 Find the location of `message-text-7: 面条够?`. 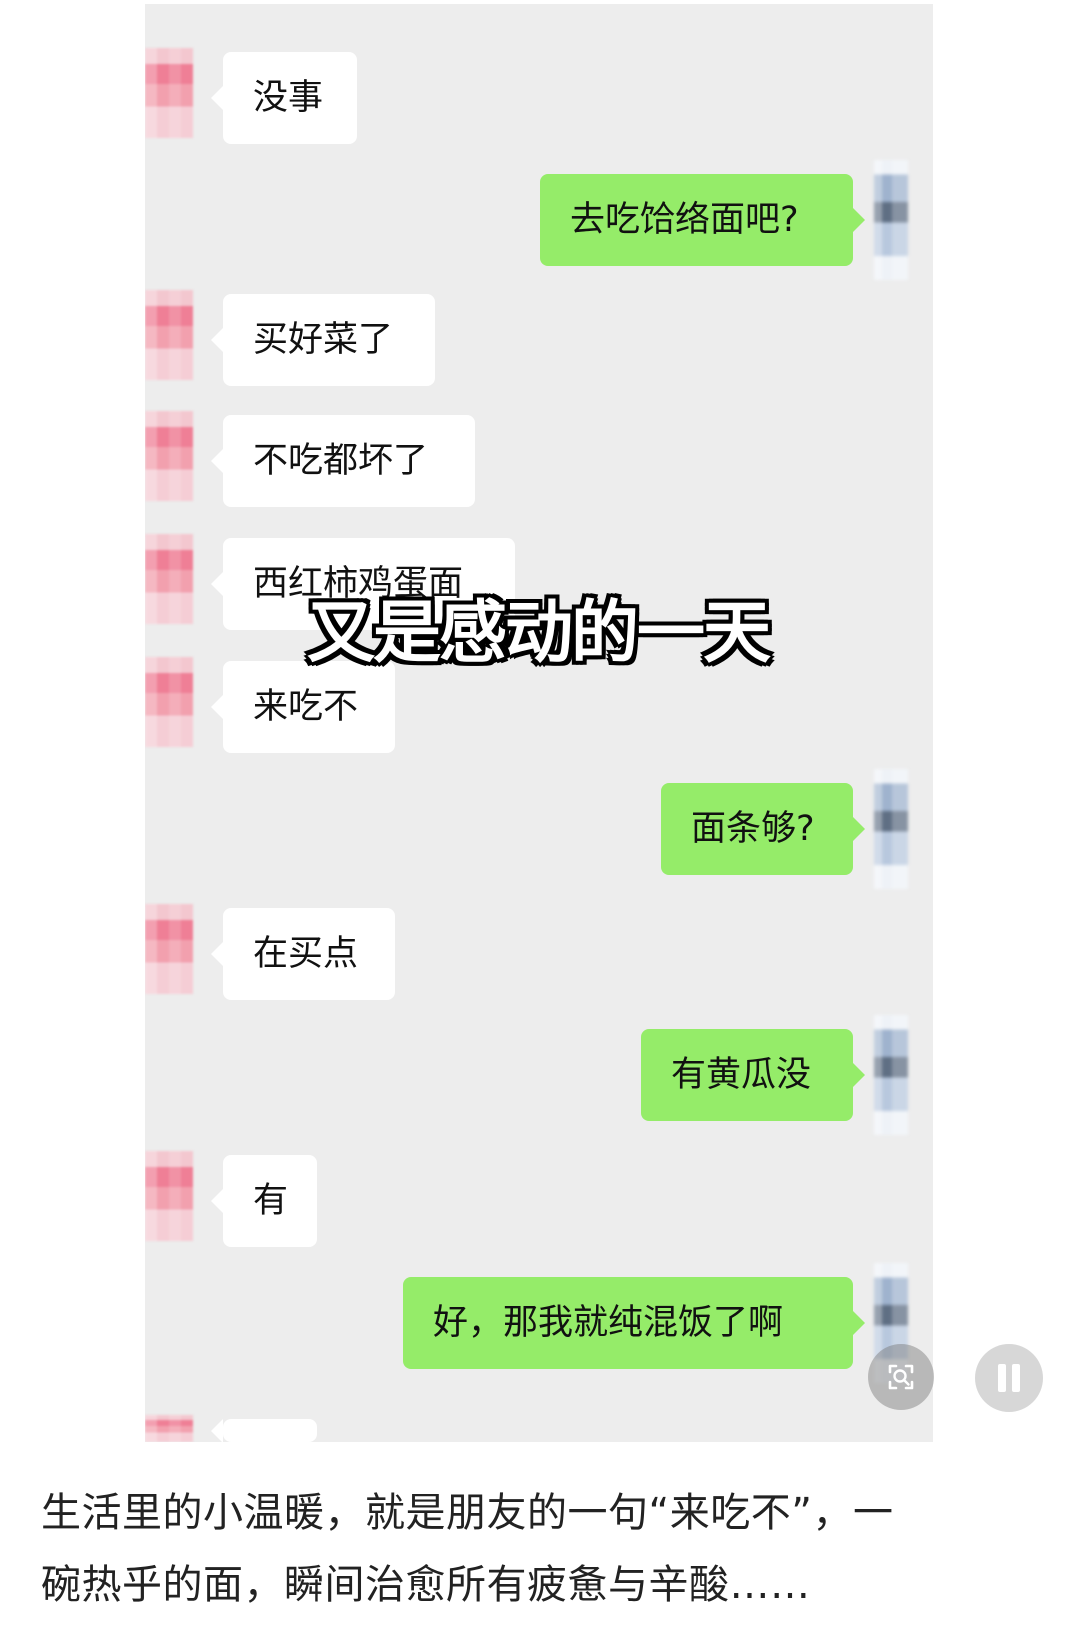

message-text-7: 面条够? is located at coordinates (753, 828).